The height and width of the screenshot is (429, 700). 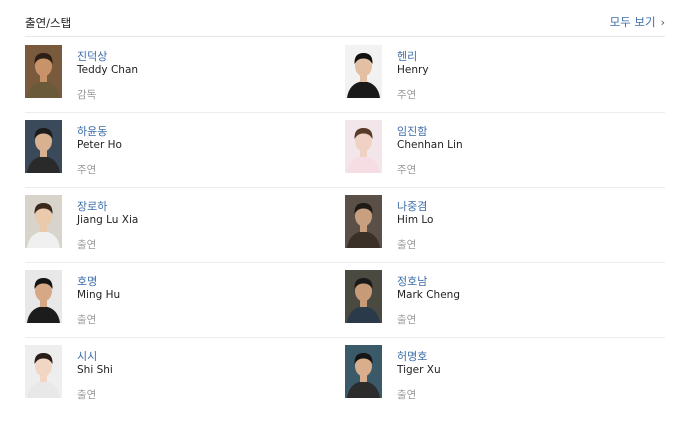 I want to click on cast-korean-name: 진덕상, so click(x=92, y=56).